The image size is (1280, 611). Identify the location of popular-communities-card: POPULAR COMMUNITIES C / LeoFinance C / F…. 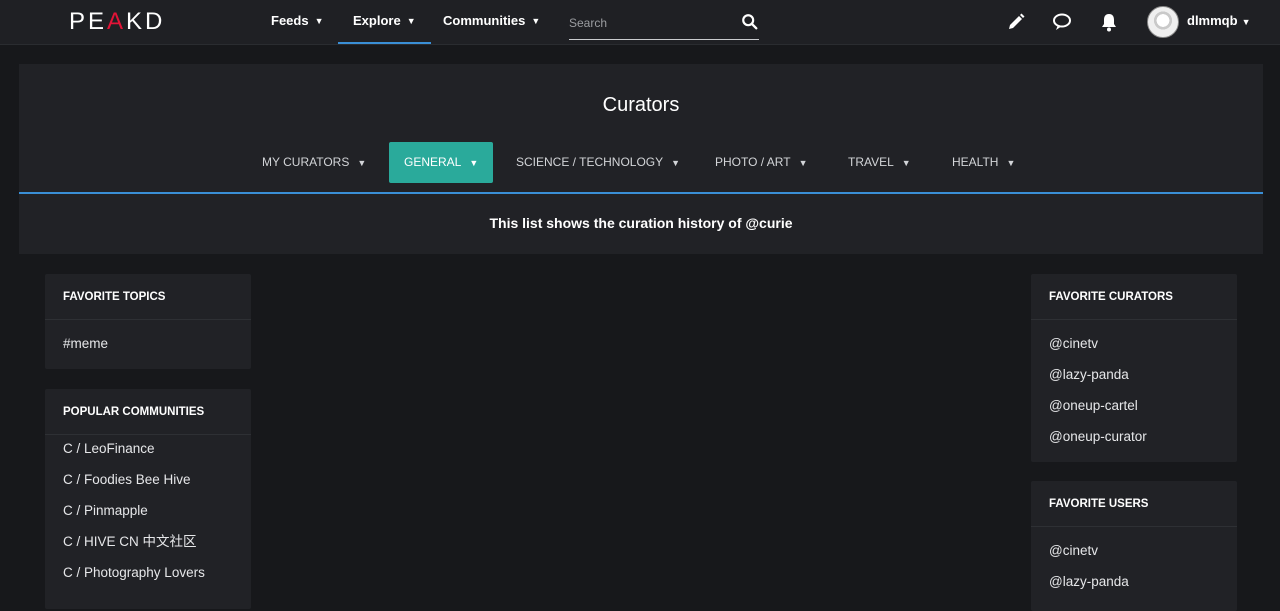
(148, 499).